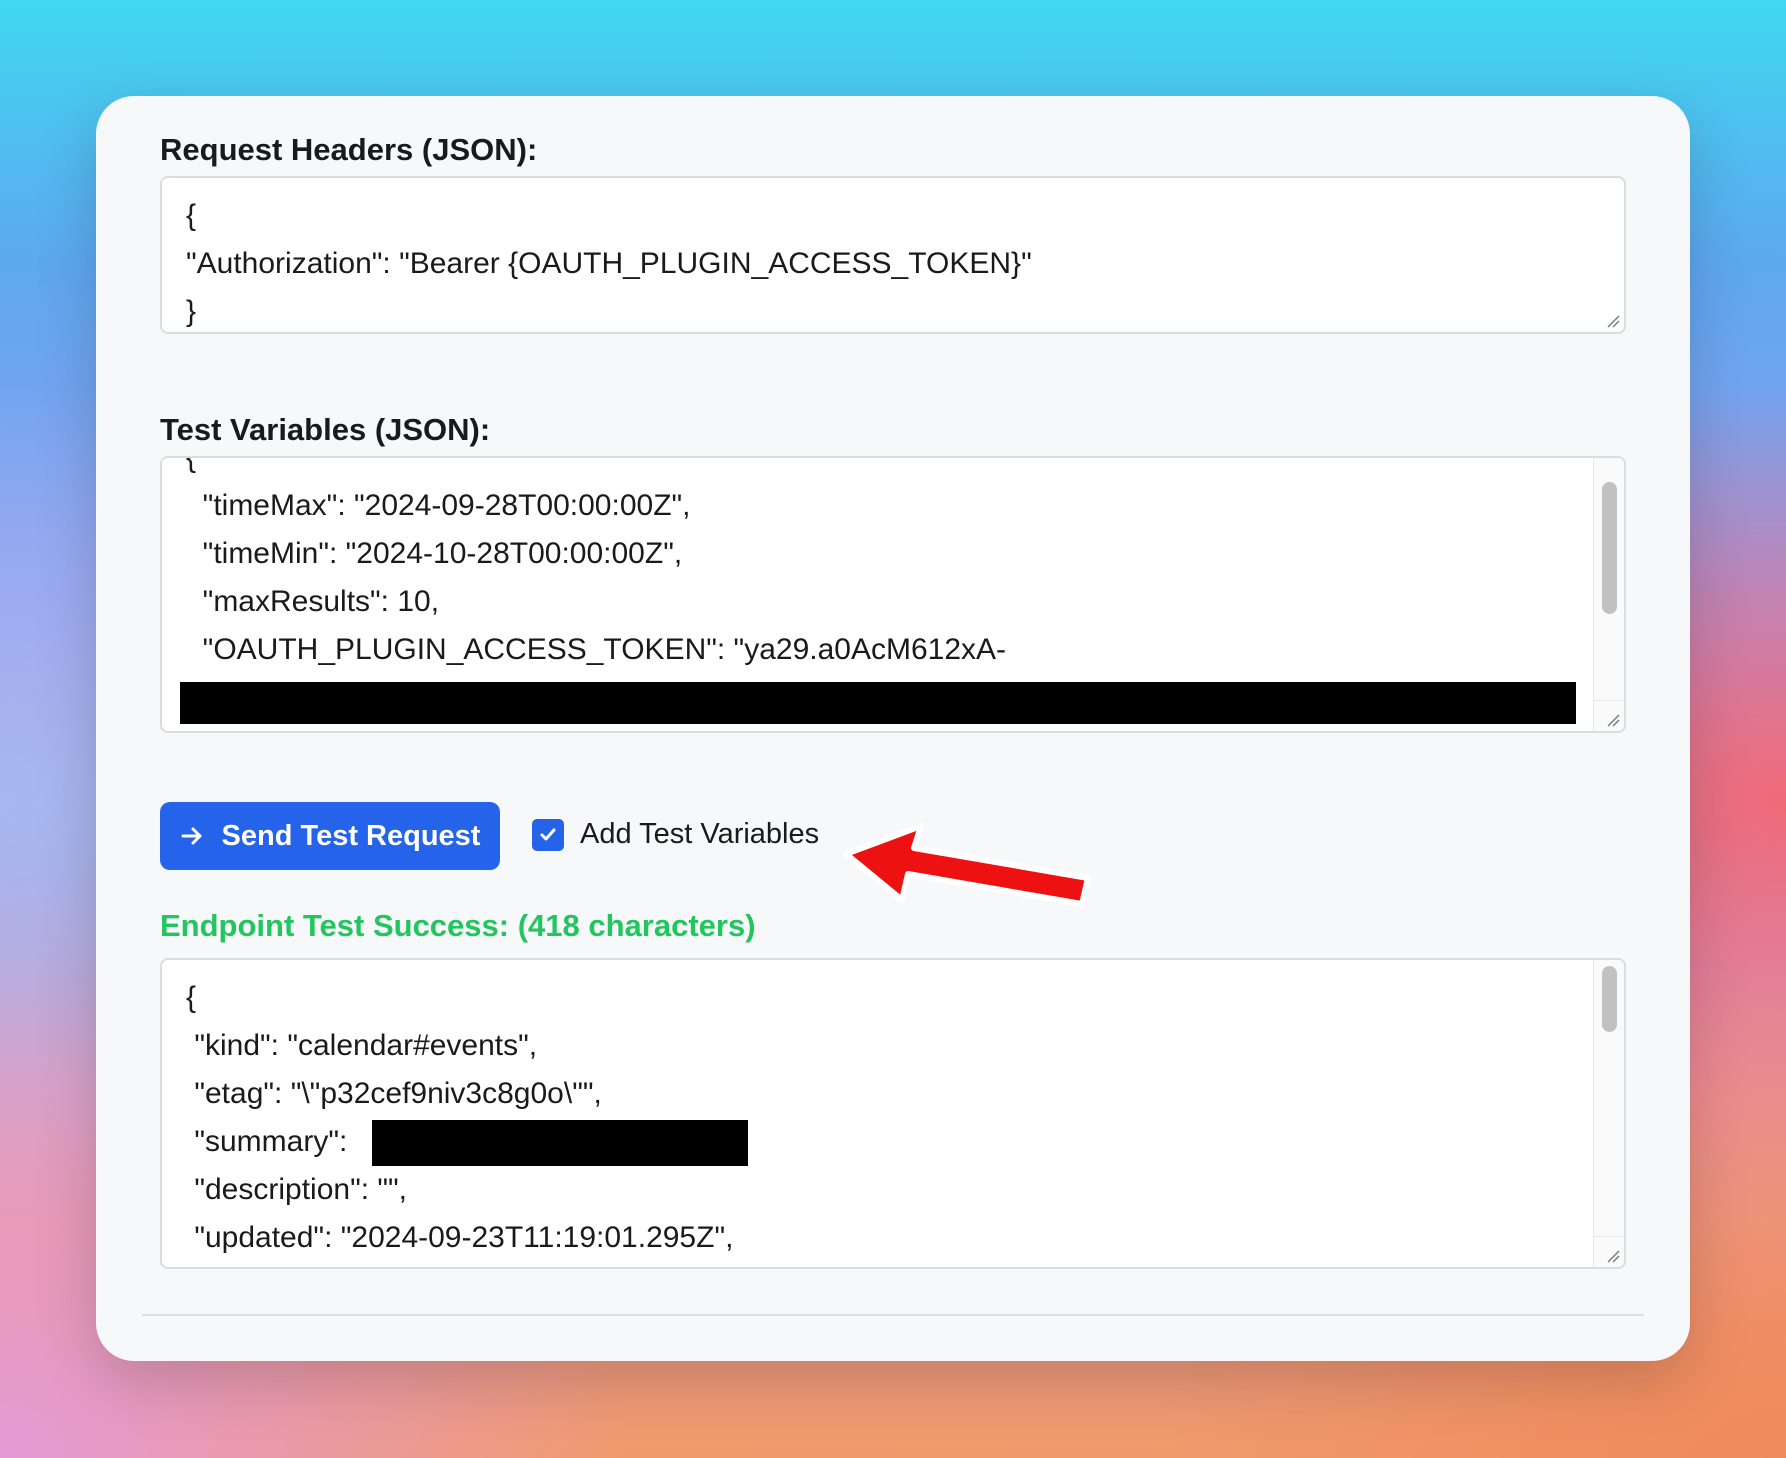 The height and width of the screenshot is (1458, 1786). I want to click on header-line-2: }, so click(191, 311).